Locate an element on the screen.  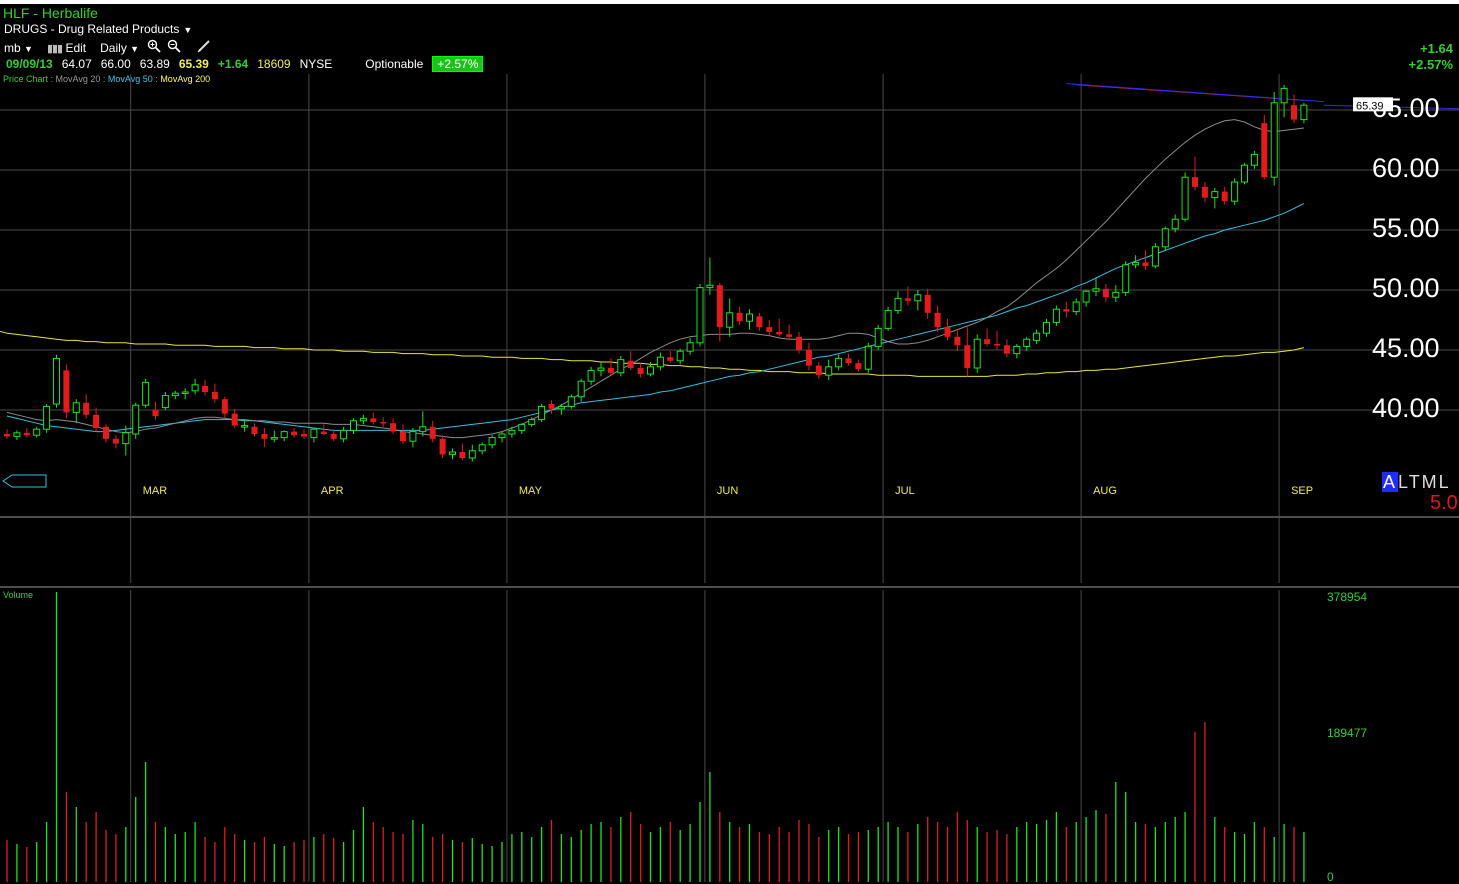
price-axis-label: 45.00 is located at coordinates (1406, 348).